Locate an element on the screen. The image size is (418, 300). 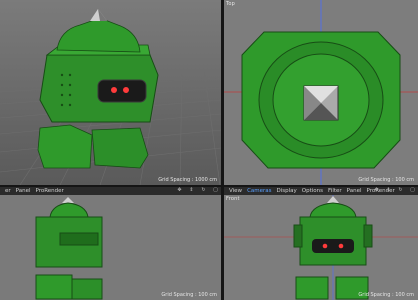
nav-icons-left: ✥ ⇕ ↻ ▢ is located at coordinates (195, 190).